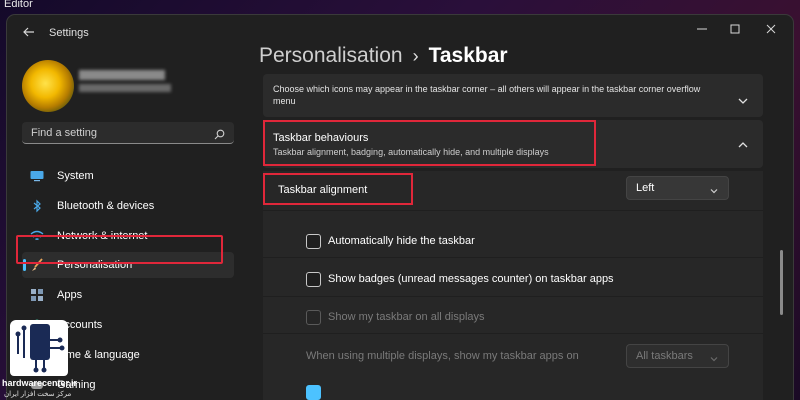 The height and width of the screenshot is (400, 800). What do you see at coordinates (702, 29) in the screenshot?
I see `minimize-icon` at bounding box center [702, 29].